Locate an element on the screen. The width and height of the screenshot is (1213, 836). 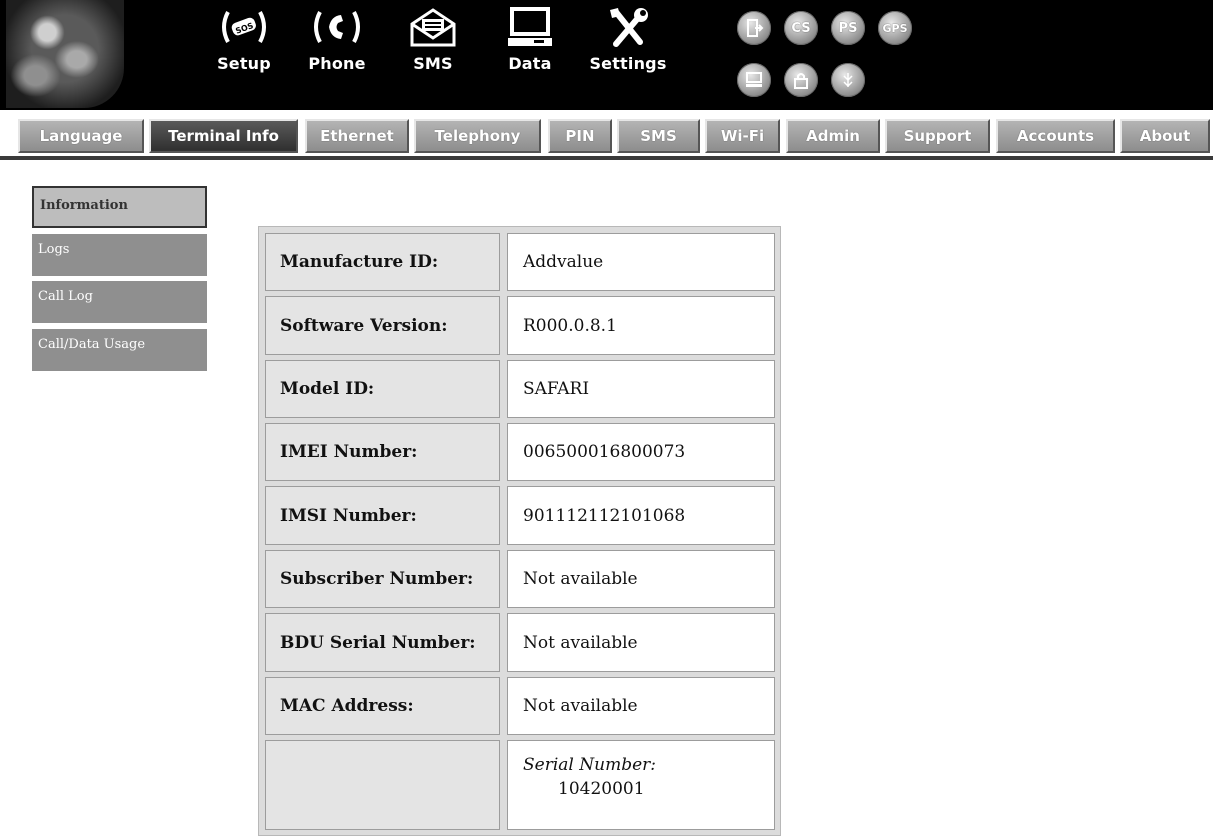
row-value-imsi-number: 901112112101068 is located at coordinates (641, 515).